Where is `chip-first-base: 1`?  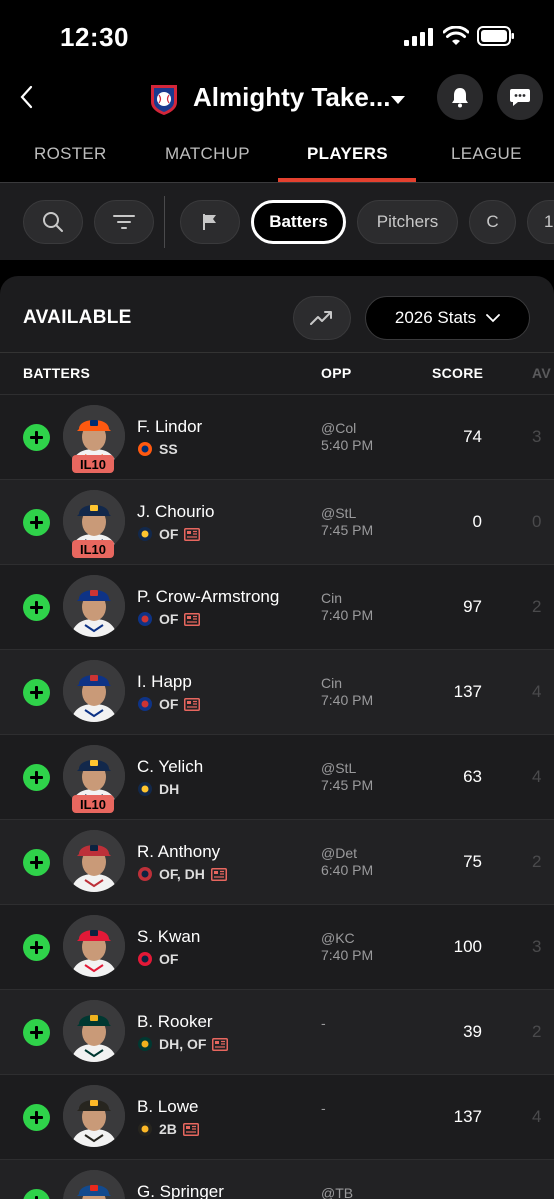
chip-first-base: 1 is located at coordinates (540, 222).